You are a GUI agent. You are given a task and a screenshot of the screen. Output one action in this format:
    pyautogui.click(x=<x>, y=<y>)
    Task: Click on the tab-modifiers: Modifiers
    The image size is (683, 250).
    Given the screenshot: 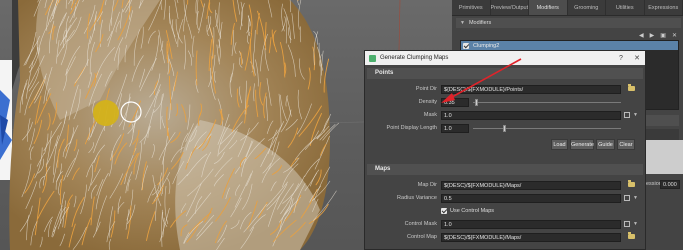 What is the action you would take?
    pyautogui.click(x=548, y=7)
    